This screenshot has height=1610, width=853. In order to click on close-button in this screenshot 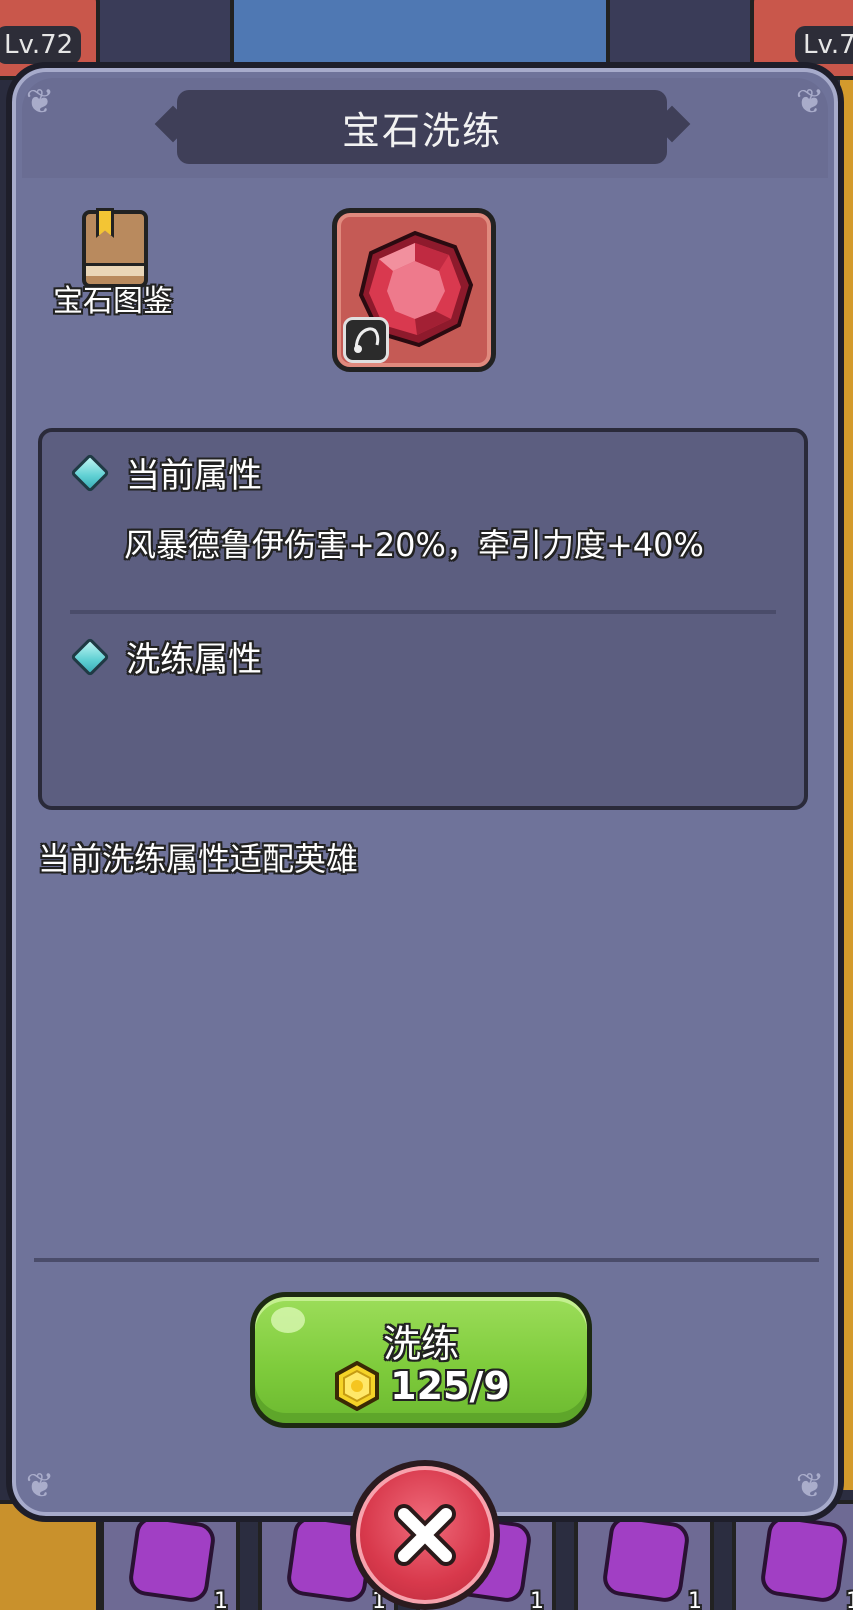, I will do `click(425, 1535)`.